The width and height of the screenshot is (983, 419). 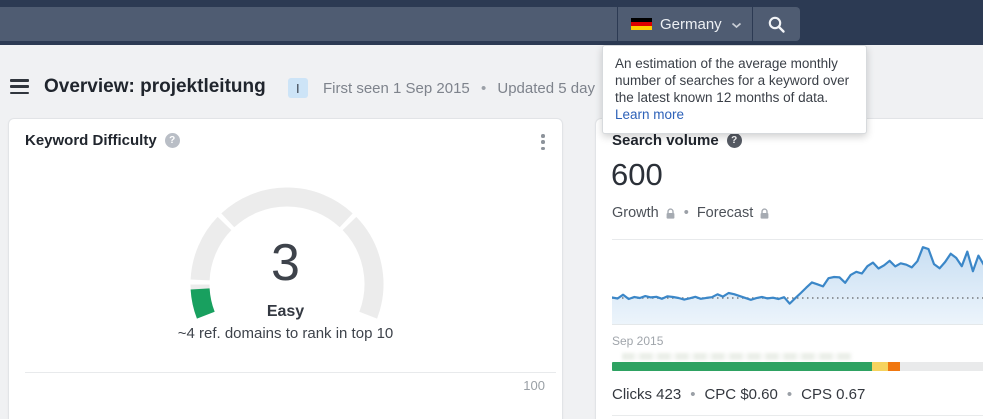 I want to click on search-icon, so click(x=776, y=24).